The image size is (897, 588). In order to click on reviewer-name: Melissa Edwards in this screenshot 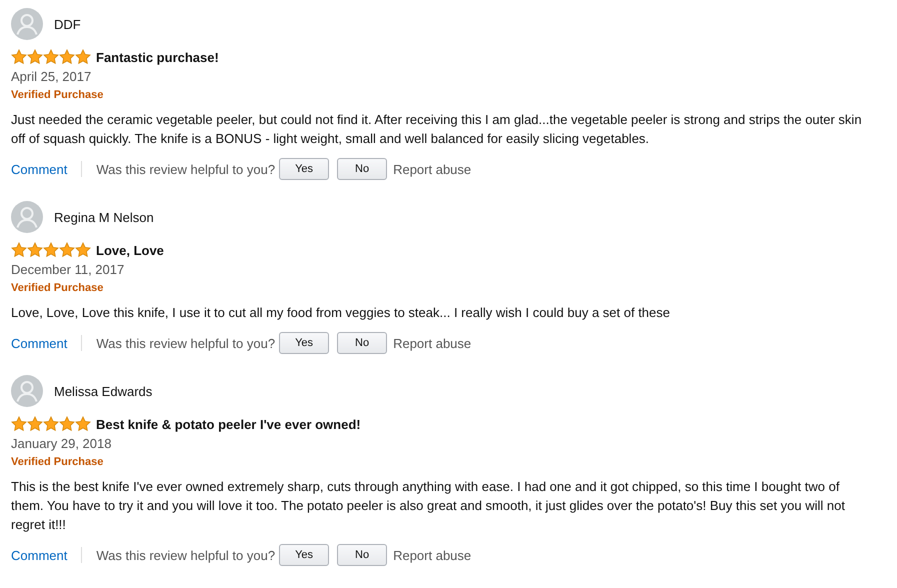, I will do `click(103, 391)`.